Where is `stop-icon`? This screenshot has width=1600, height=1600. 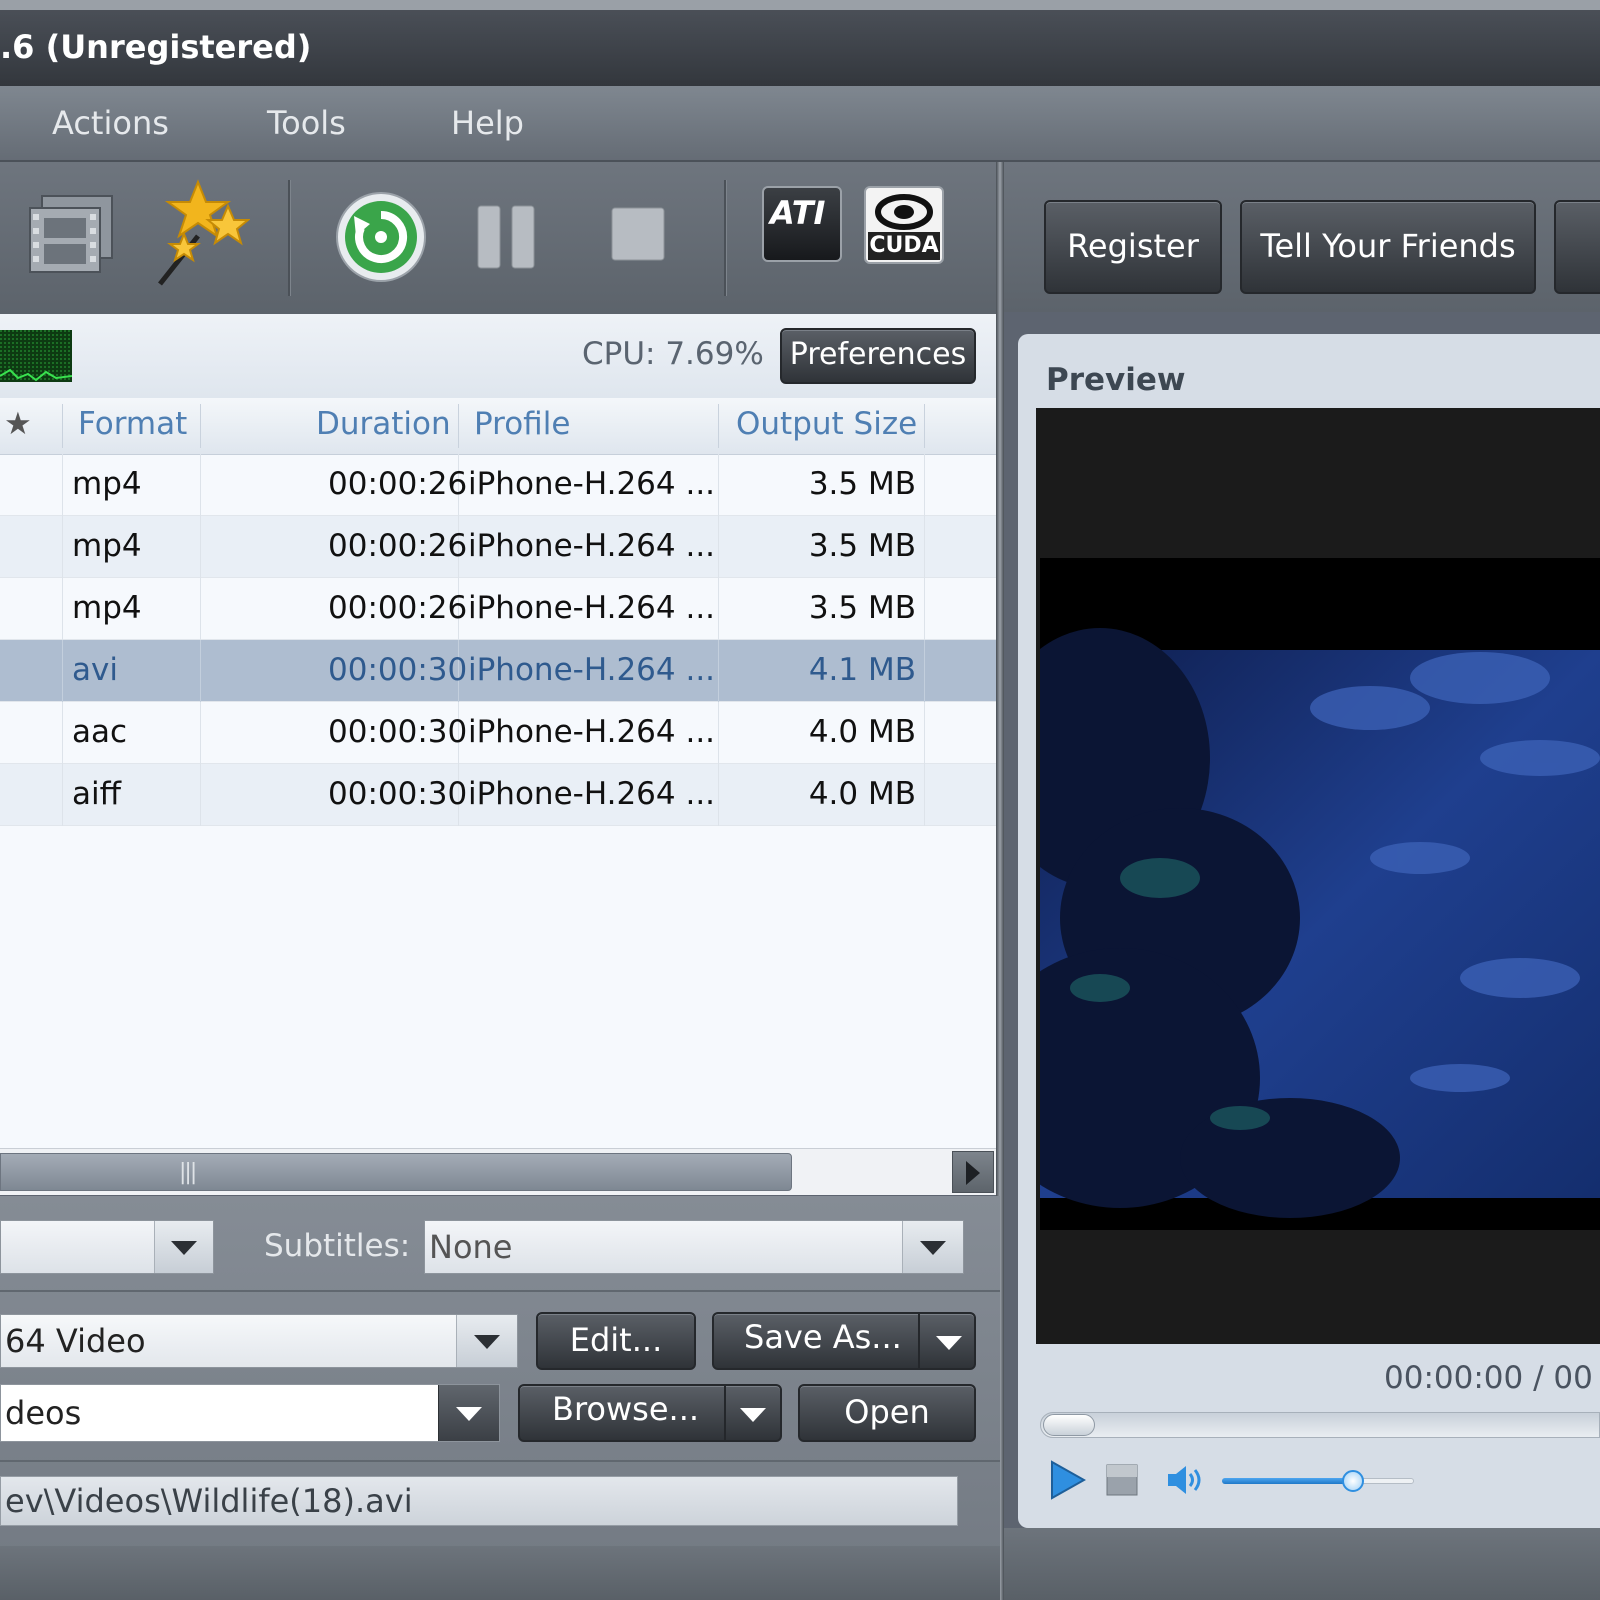
stop-icon is located at coordinates (638, 234).